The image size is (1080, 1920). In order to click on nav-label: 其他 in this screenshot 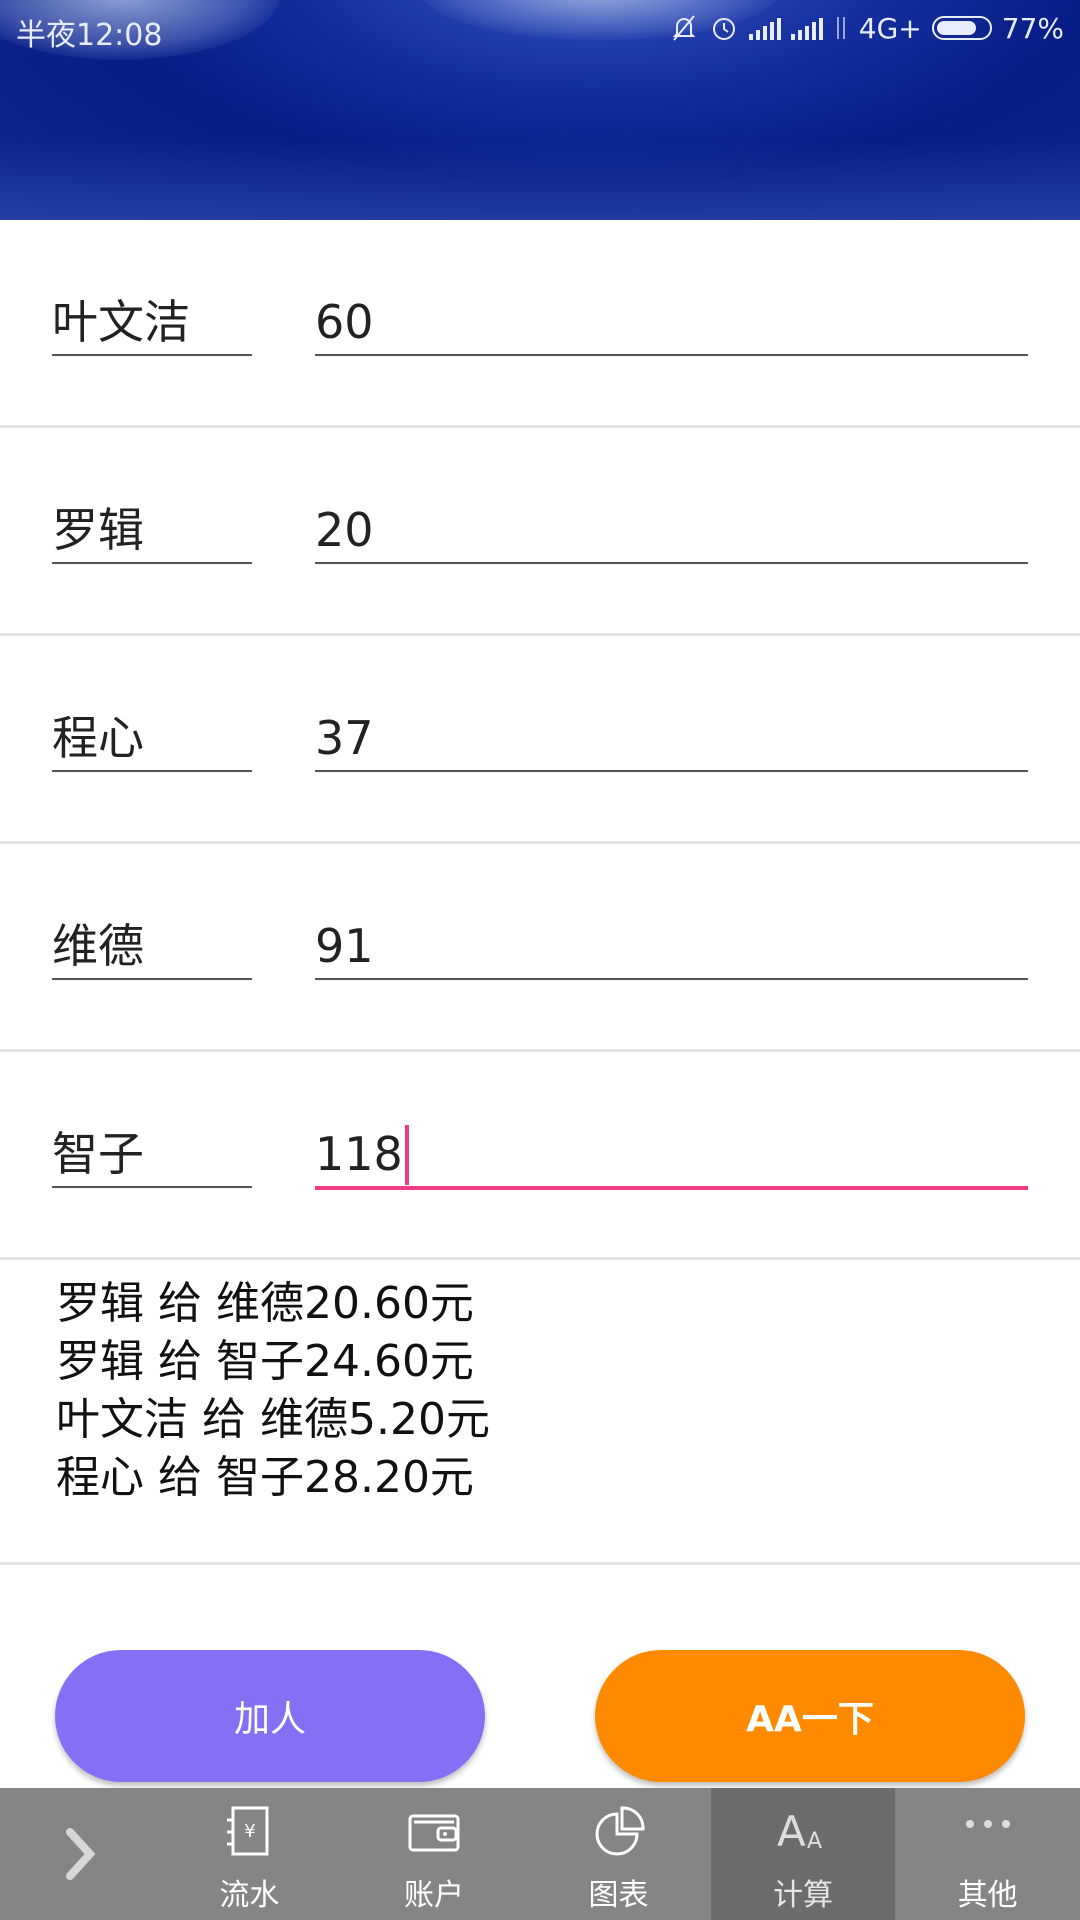, I will do `click(987, 1895)`.